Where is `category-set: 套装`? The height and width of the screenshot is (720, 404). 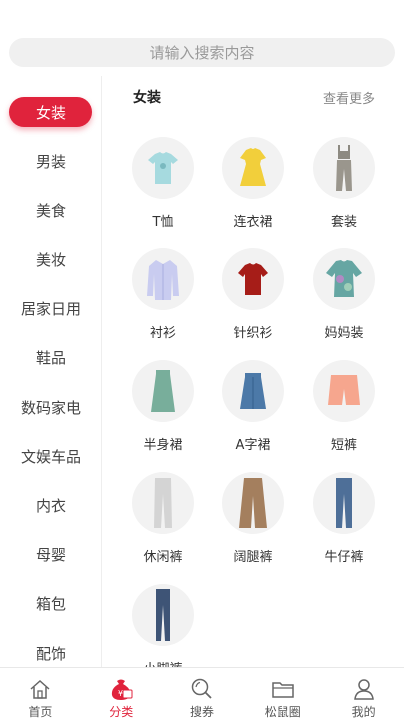
category-set: 套装 is located at coordinates (344, 192).